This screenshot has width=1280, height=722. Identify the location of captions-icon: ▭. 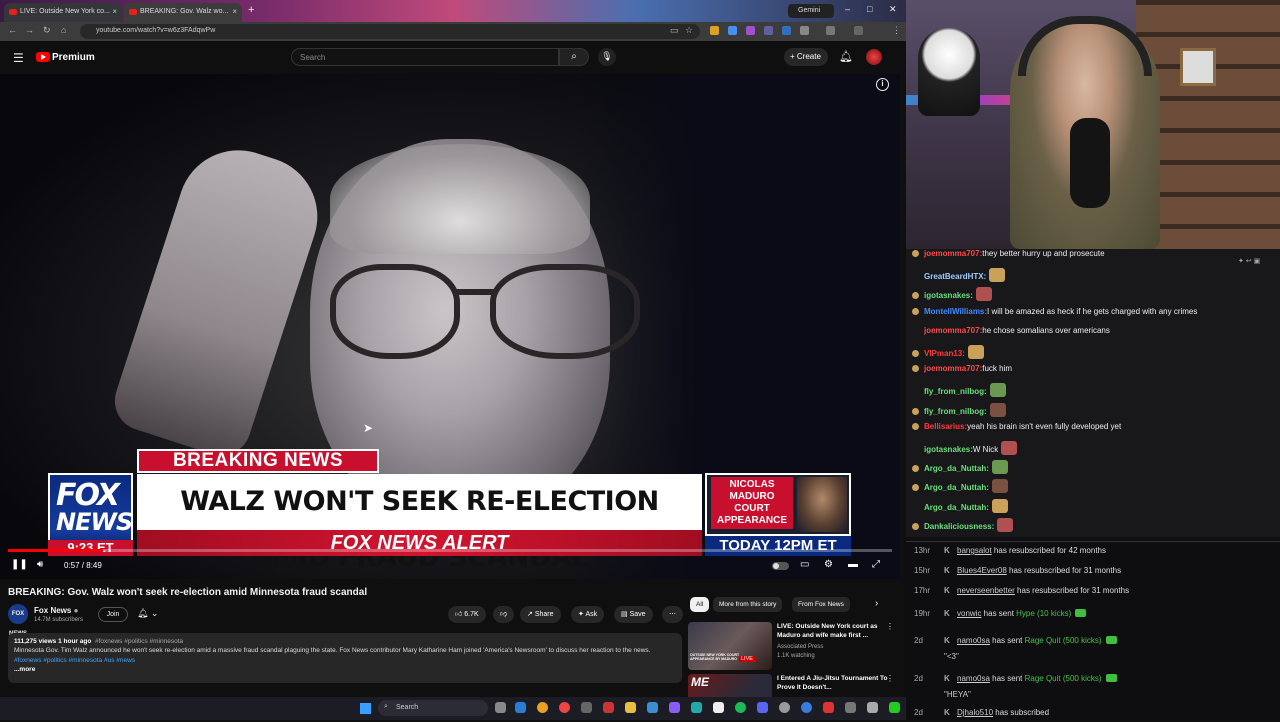
(804, 564).